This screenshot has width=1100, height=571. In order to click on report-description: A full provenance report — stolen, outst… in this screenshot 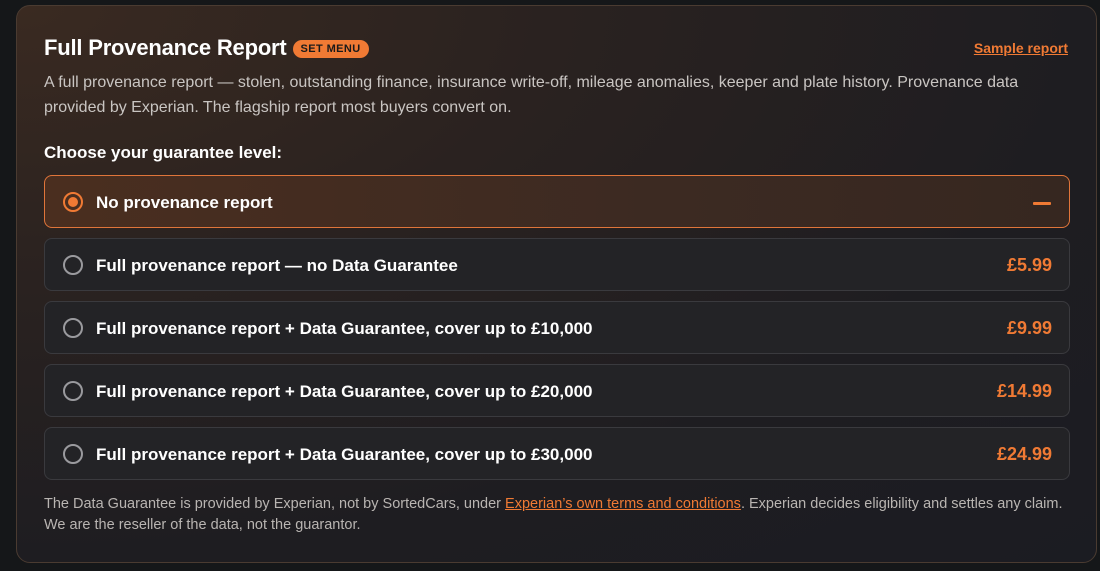, I will do `click(531, 95)`.